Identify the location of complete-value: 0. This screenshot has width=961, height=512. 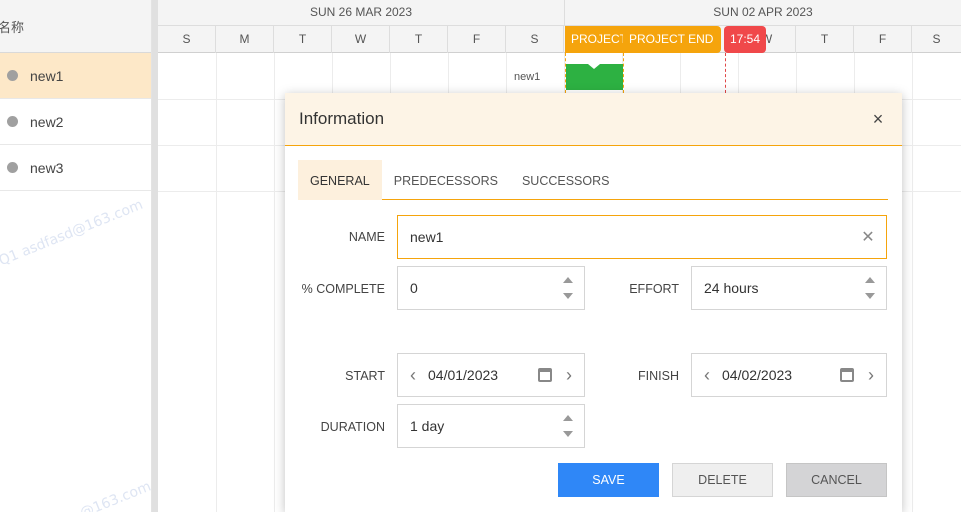
(414, 288).